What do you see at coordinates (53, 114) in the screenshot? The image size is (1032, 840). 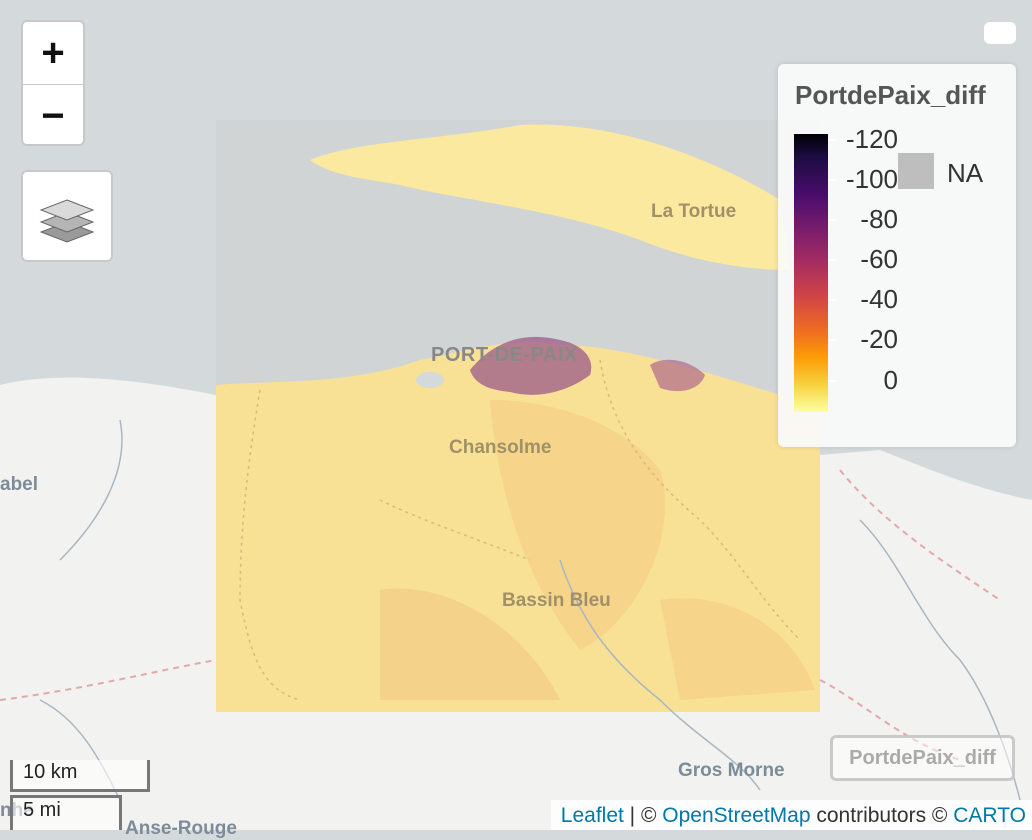 I see `zoom-out-button: −` at bounding box center [53, 114].